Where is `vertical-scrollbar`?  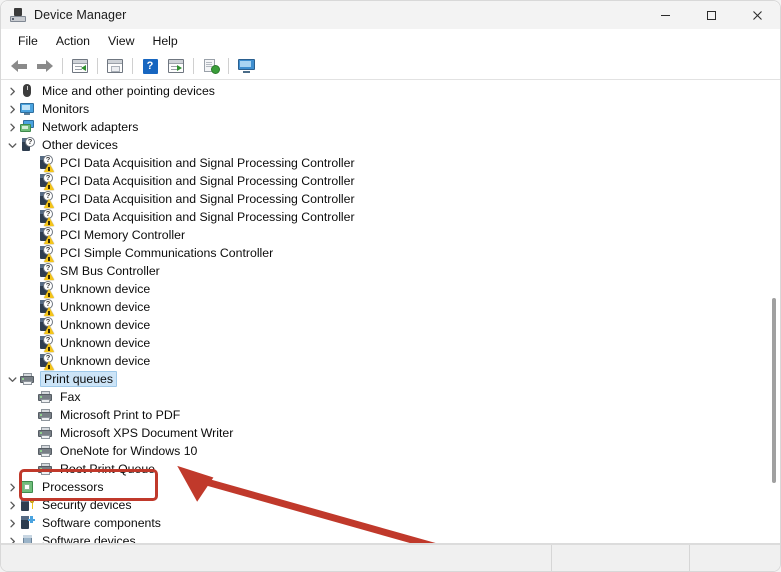 vertical-scrollbar is located at coordinates (773, 311).